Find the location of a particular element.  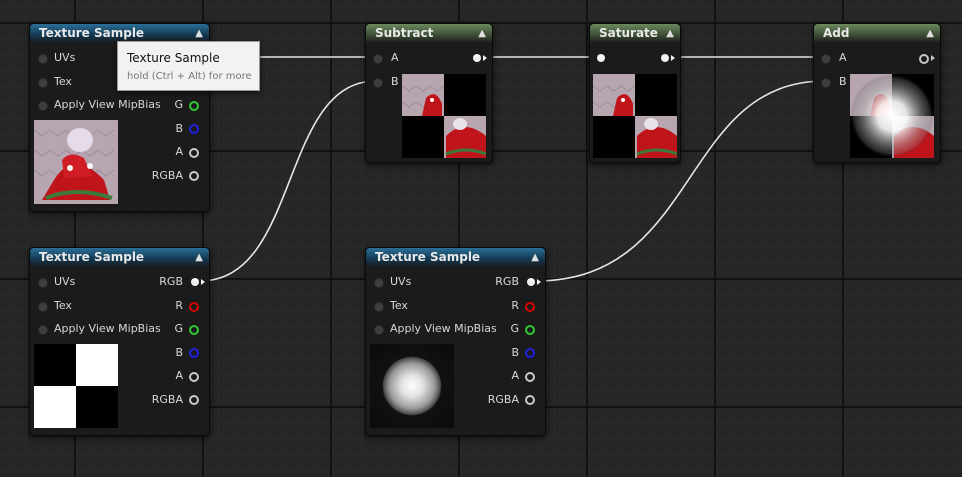

node-header: Subtract ▲ is located at coordinates (429, 33).